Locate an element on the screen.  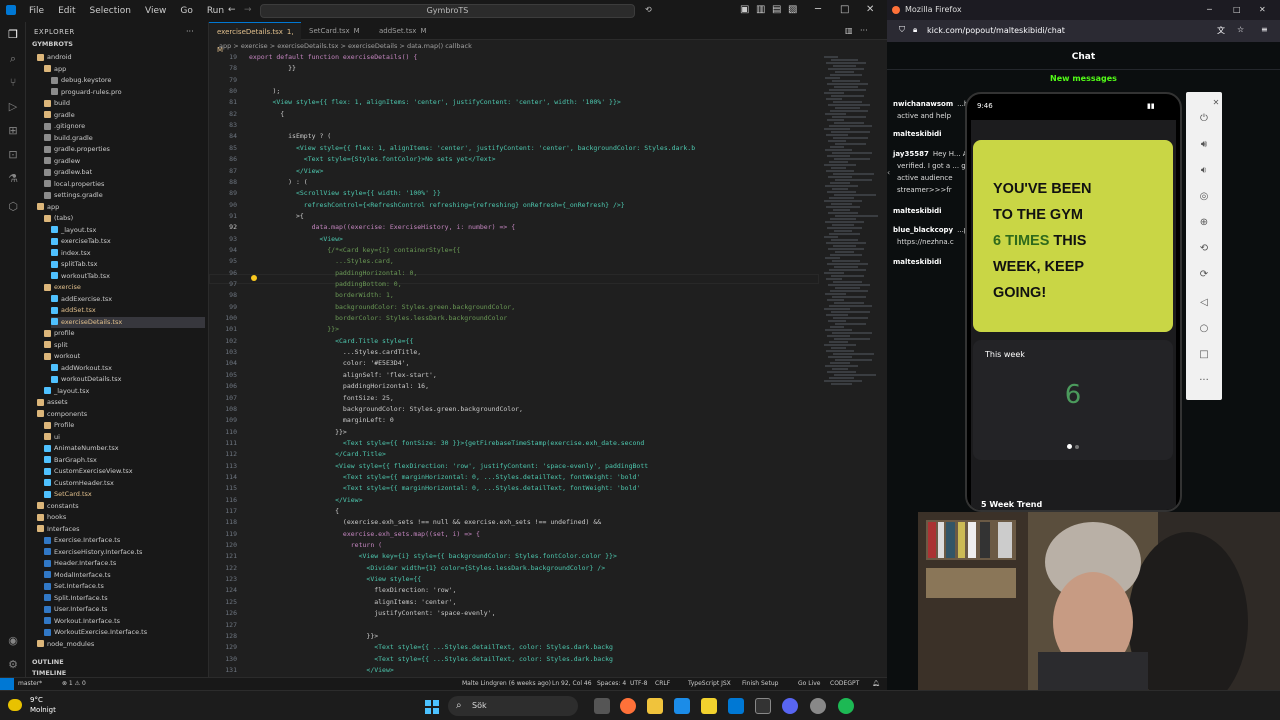
menu-view: View is located at coordinates (155, 11).